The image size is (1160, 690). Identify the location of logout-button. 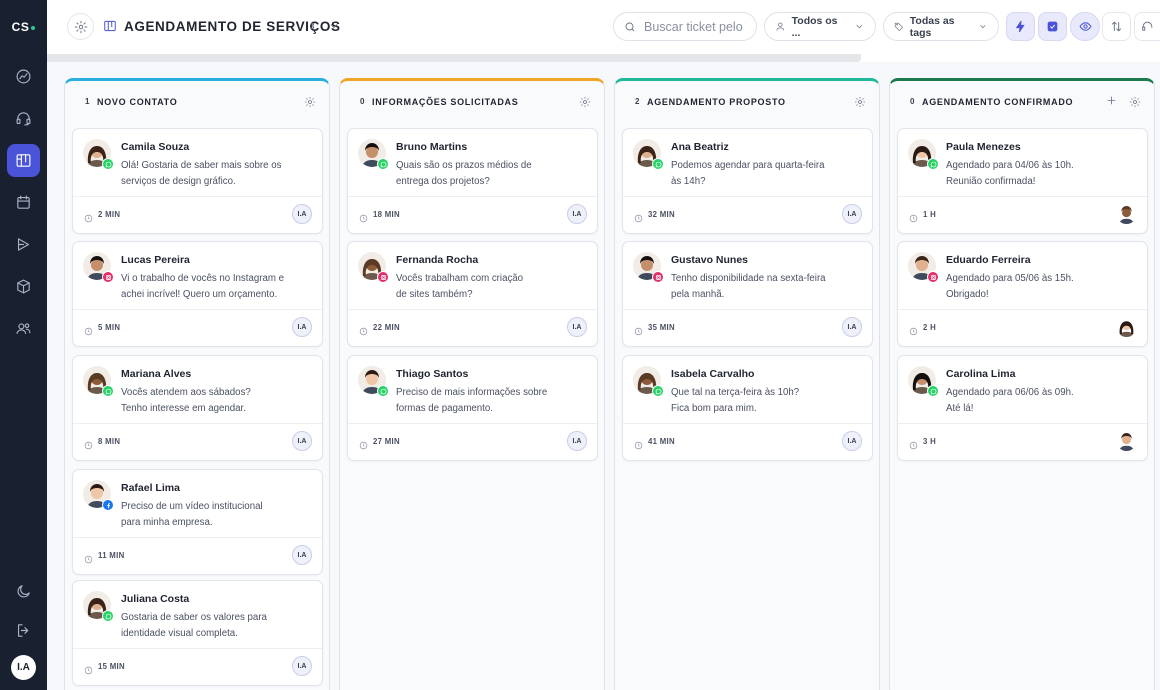
(23, 630).